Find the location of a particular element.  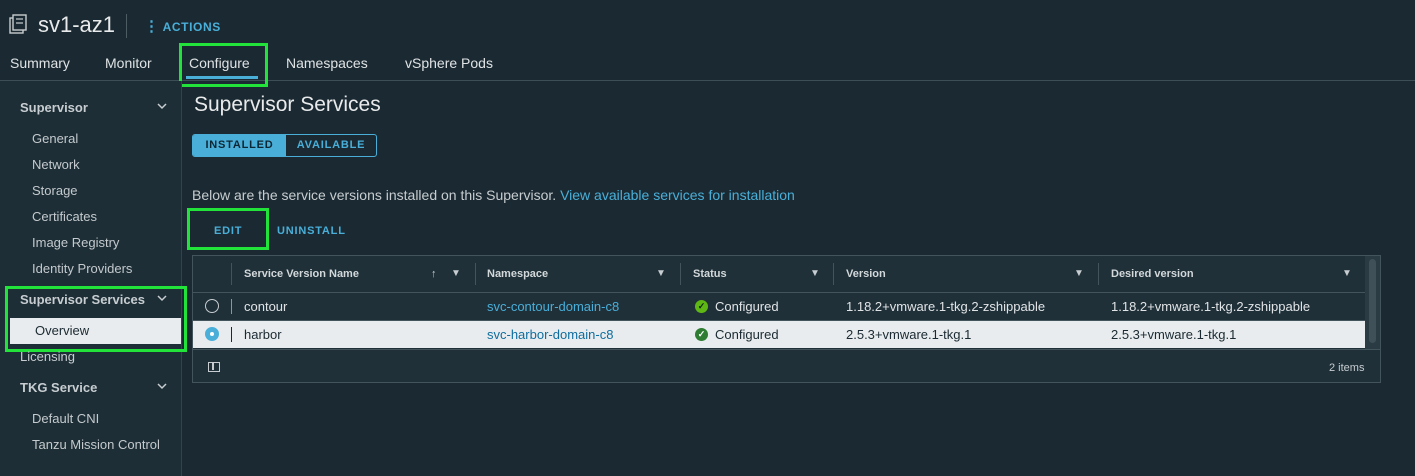

sidebar-item-identity-providers: Identity Providers is located at coordinates (82, 268).